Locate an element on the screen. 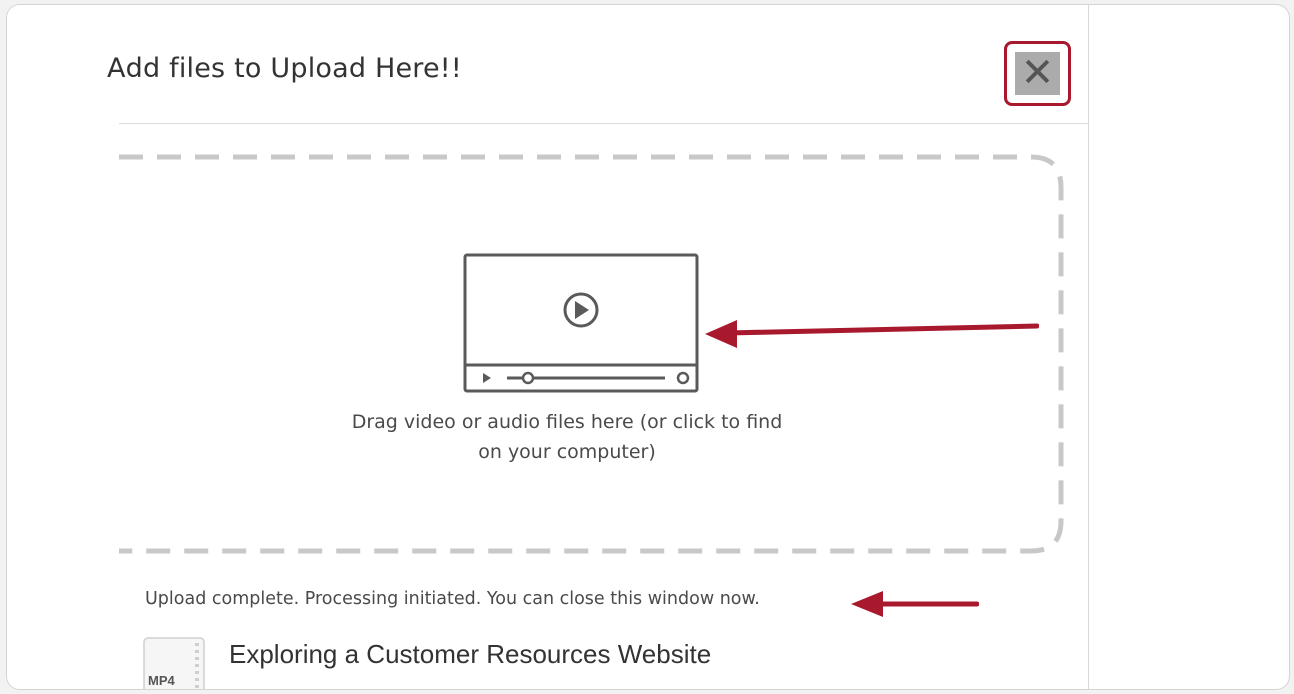 The width and height of the screenshot is (1294, 694). close-icon: ✕ is located at coordinates (1037, 73).